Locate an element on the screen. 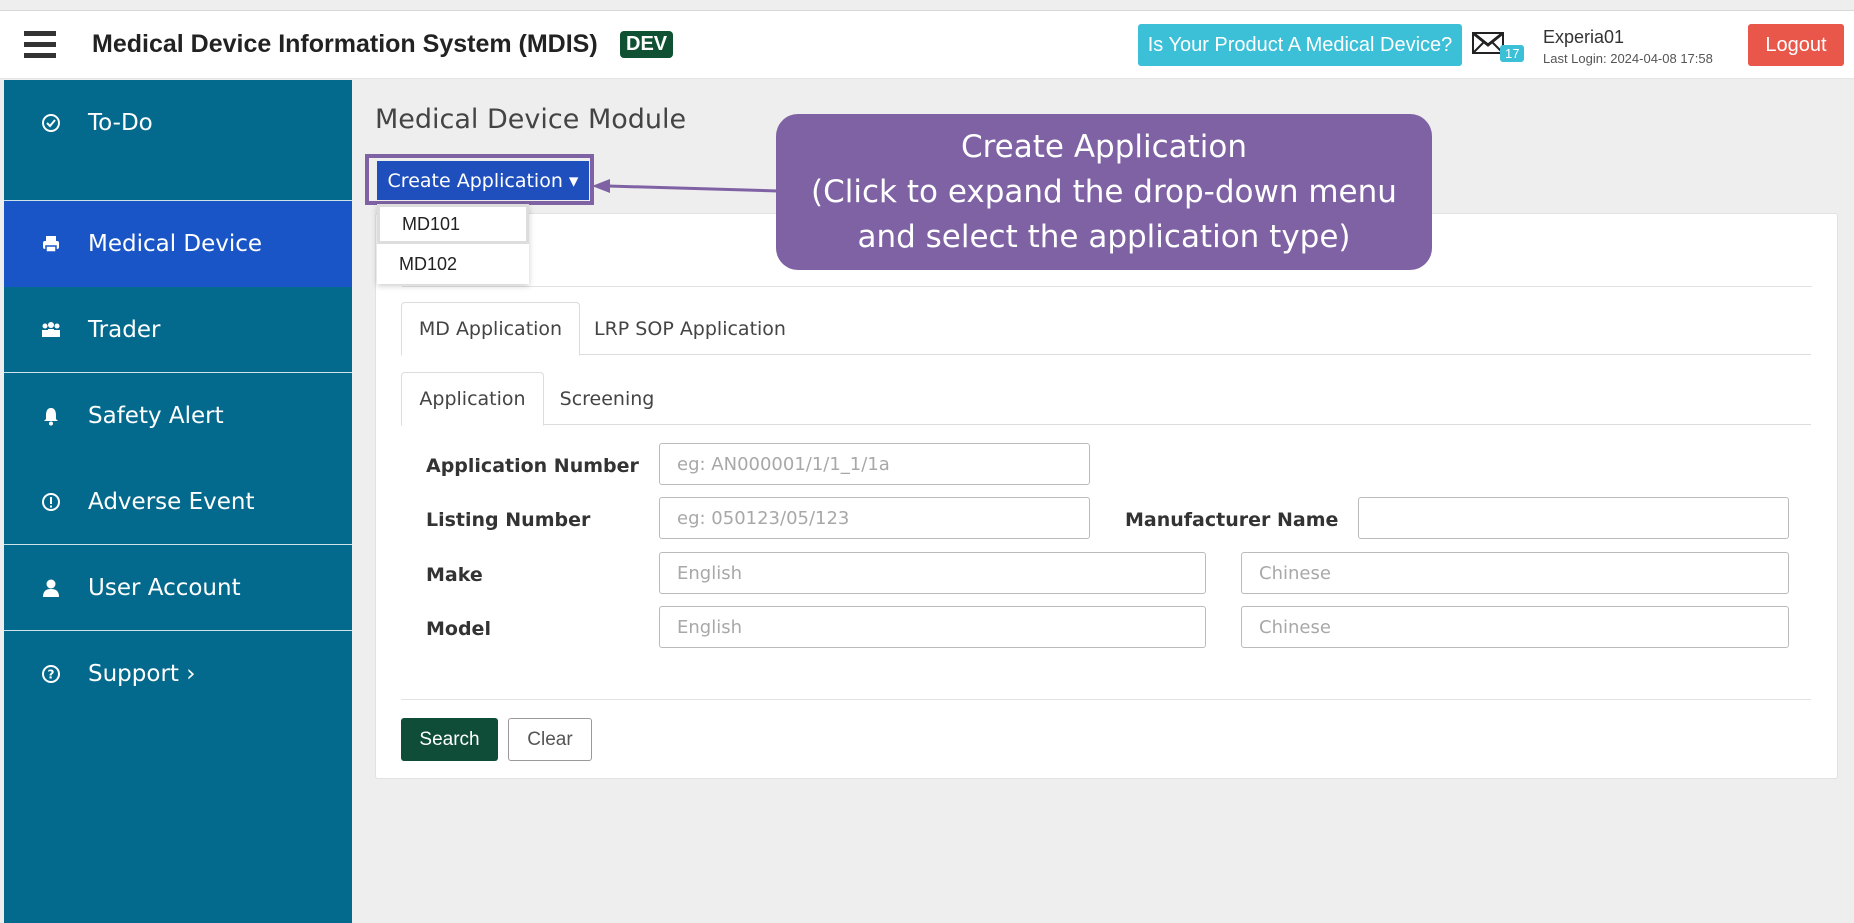 The image size is (1854, 923). application-number-label: Application Number is located at coordinates (532, 466).